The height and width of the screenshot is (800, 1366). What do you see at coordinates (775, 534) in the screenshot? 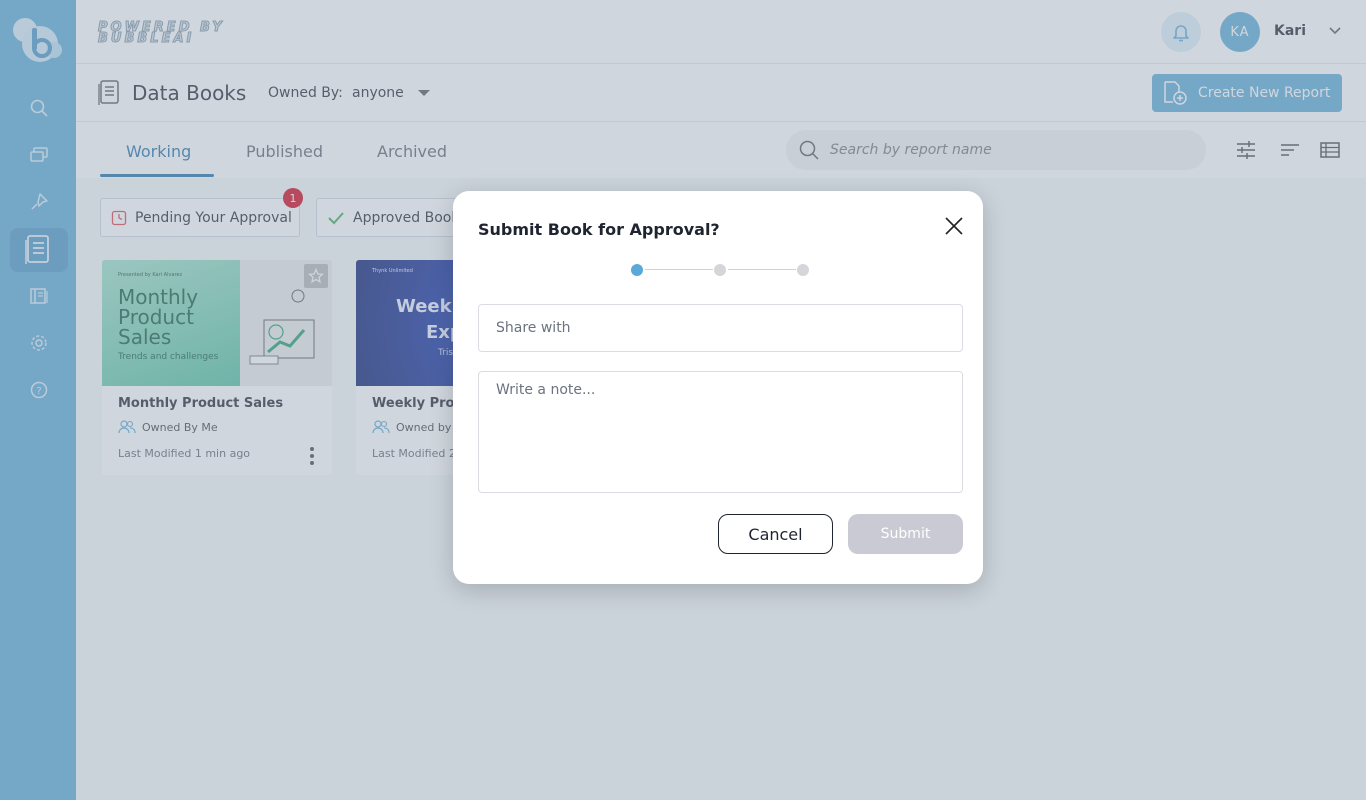
I see `cancel-button: Cancel` at bounding box center [775, 534].